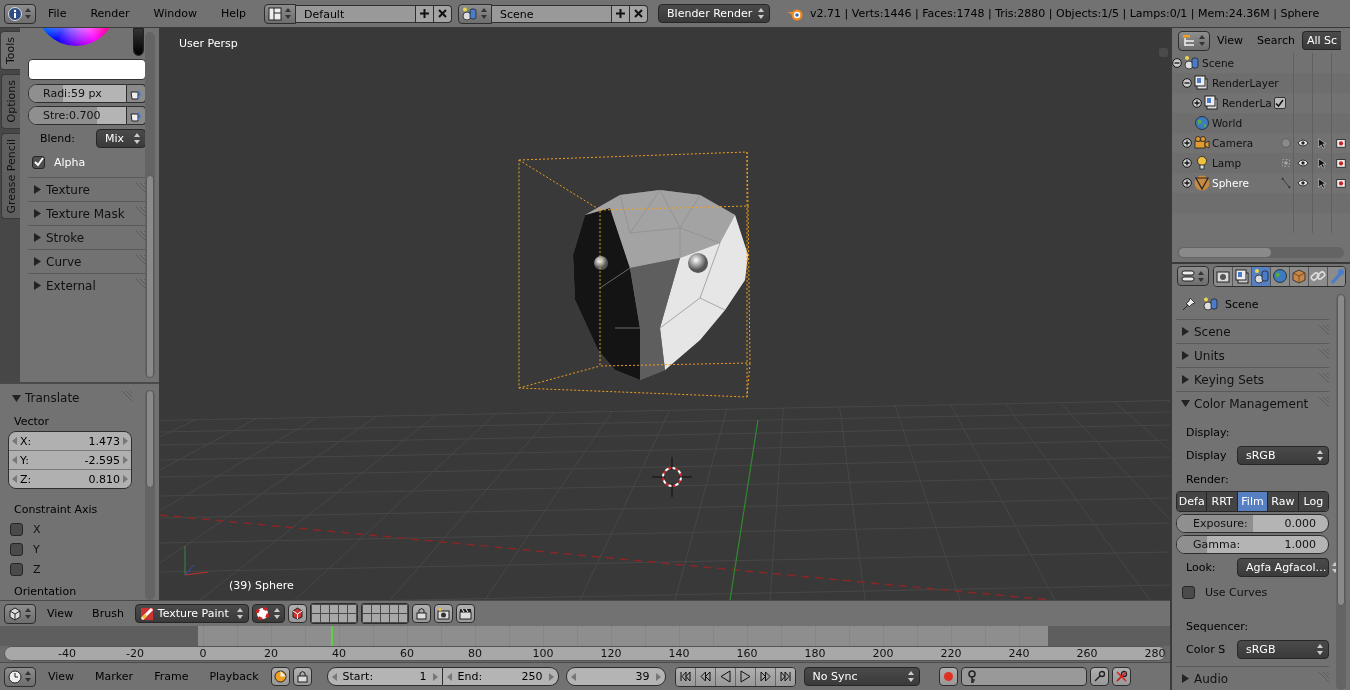  I want to click on display-mode-dropdown: All Sc, so click(1321, 40).